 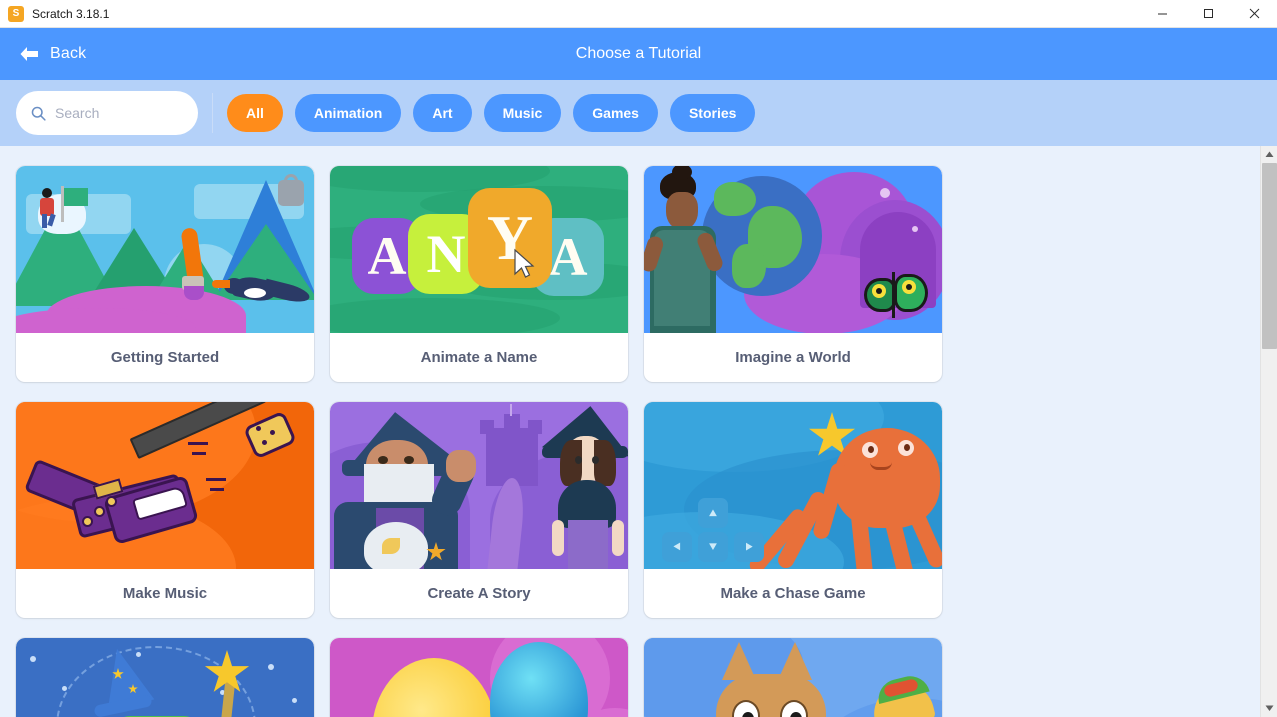 I want to click on tutorial-filter-bar: All Animation Art Music Games Stories, so click(x=638, y=113).